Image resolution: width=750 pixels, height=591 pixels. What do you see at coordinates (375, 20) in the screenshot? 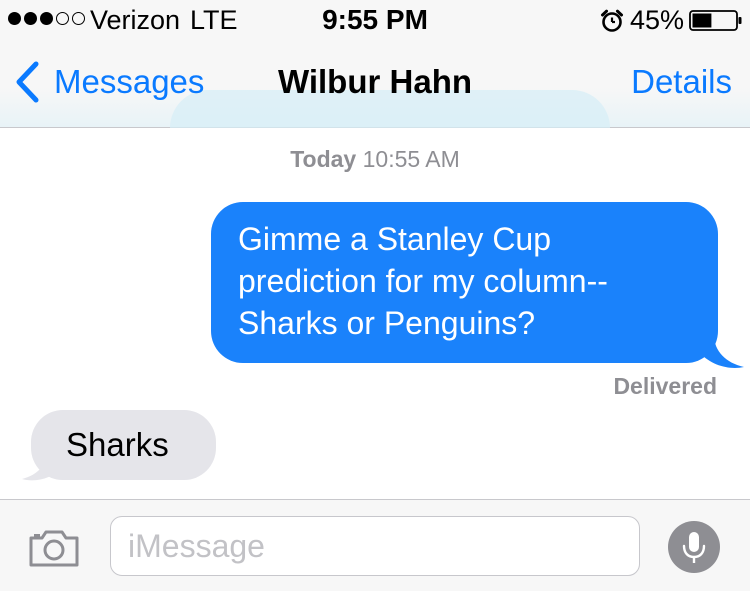
I see `status-bar: Verizon LTE 9:55 PM 45%` at bounding box center [375, 20].